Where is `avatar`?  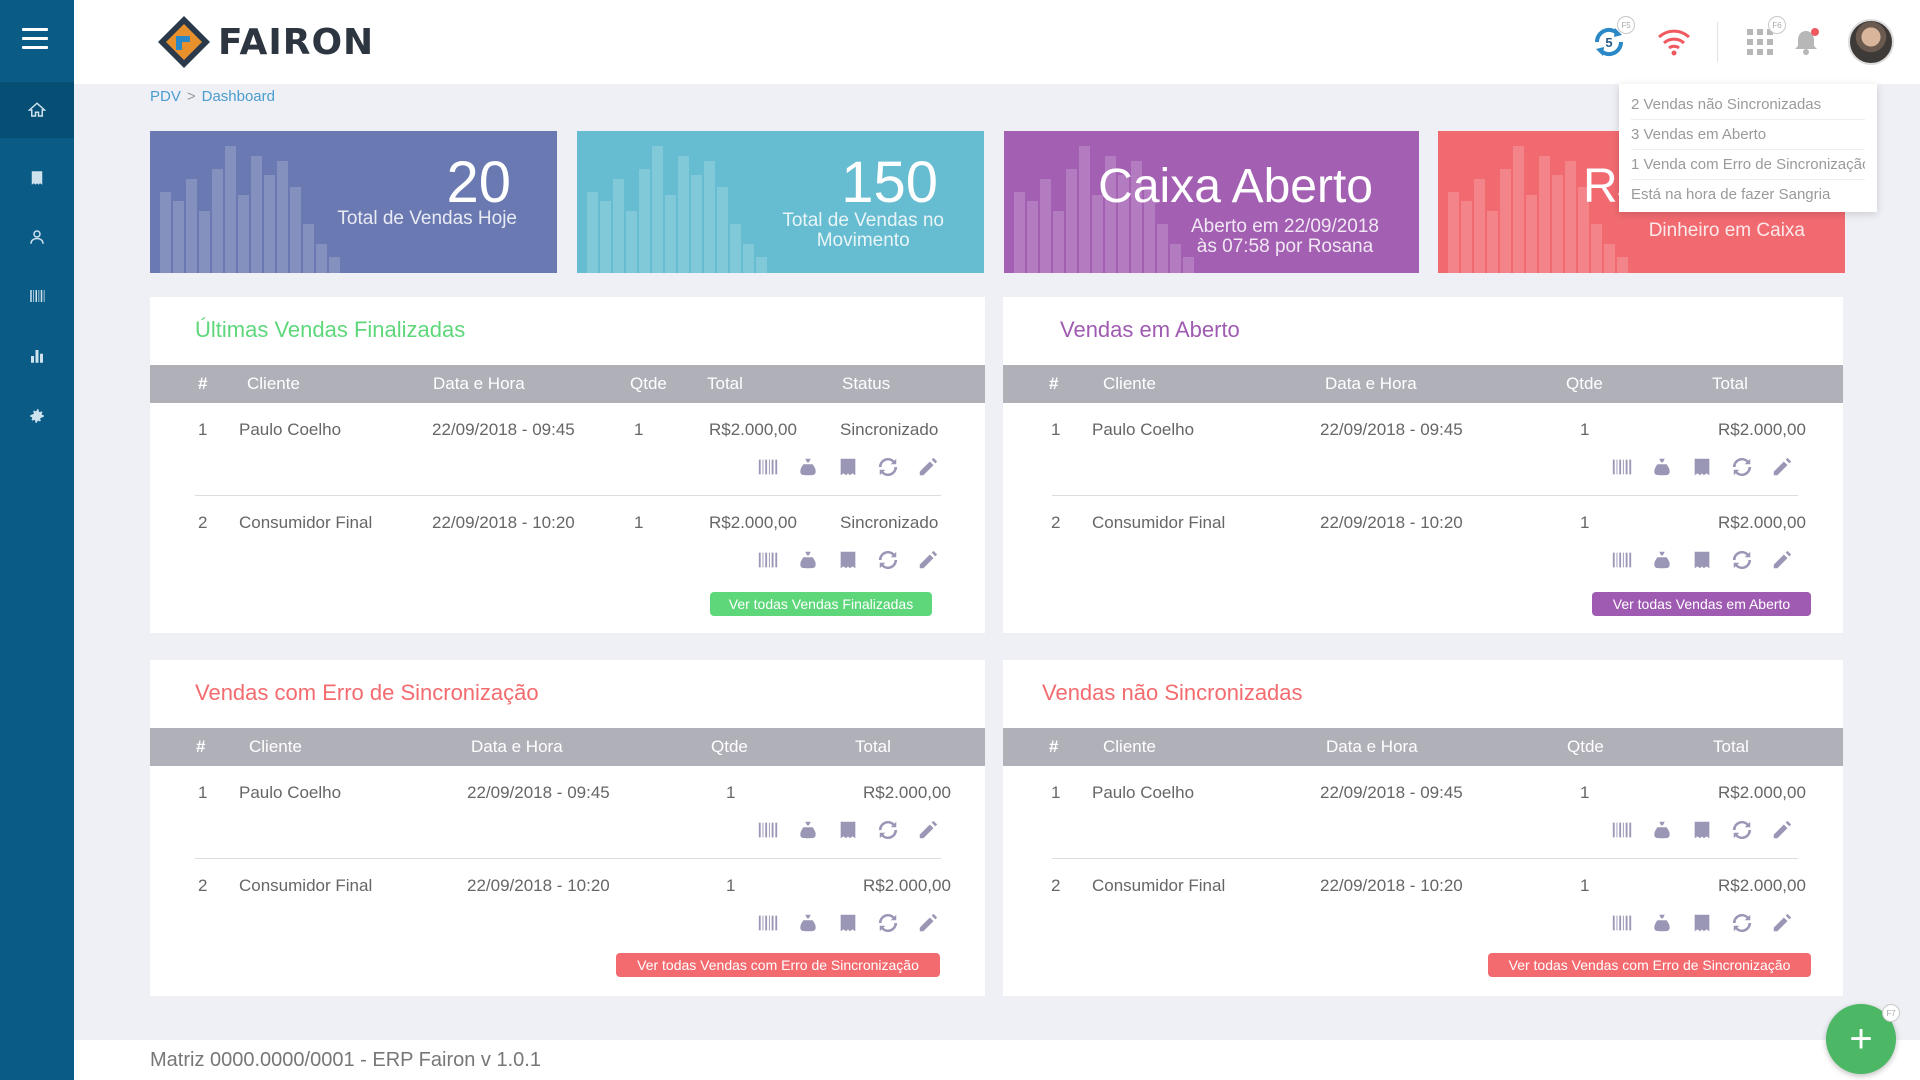 avatar is located at coordinates (1871, 42).